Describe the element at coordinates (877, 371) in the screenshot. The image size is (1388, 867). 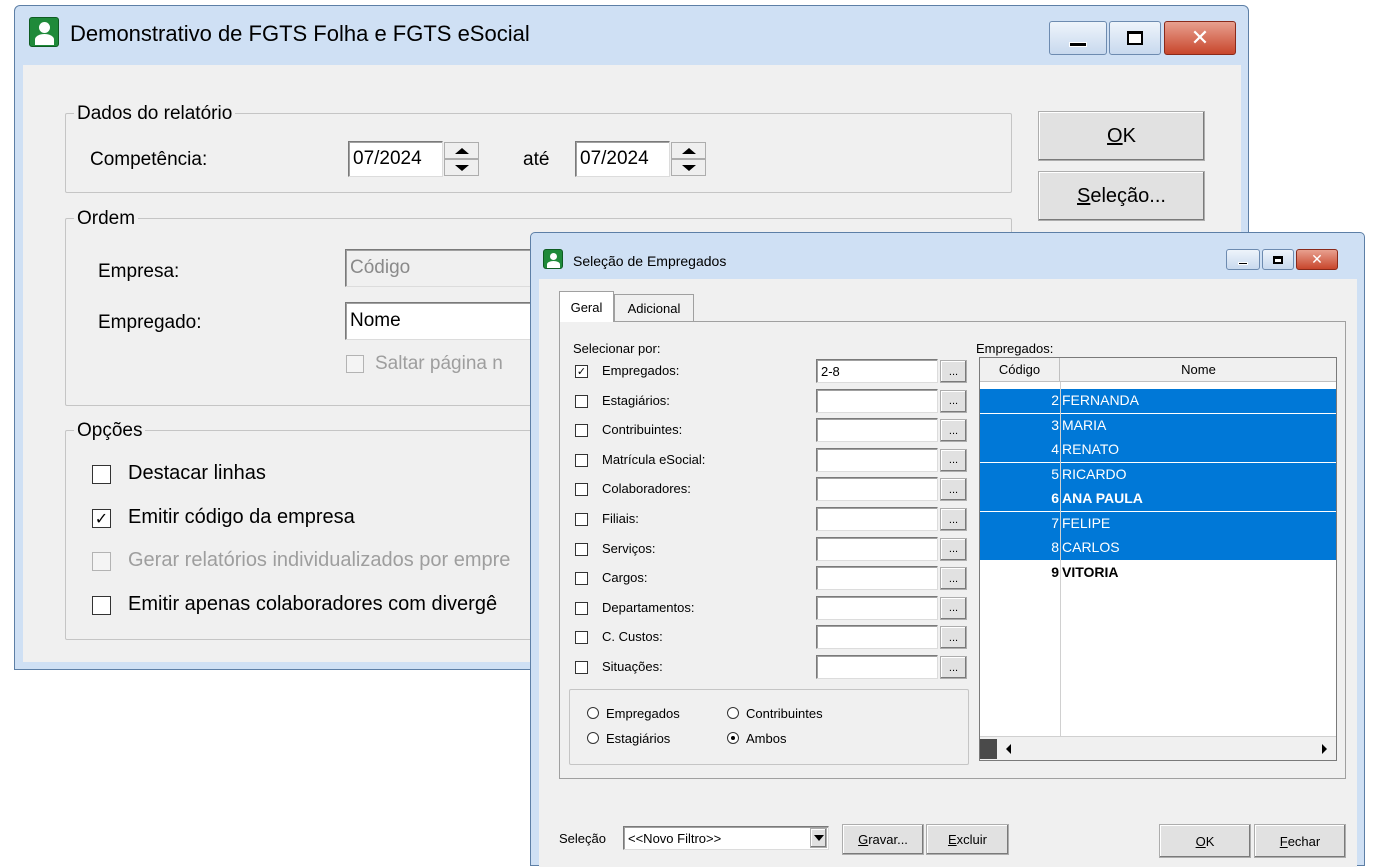
I see `criteria-input: 2-8` at that location.